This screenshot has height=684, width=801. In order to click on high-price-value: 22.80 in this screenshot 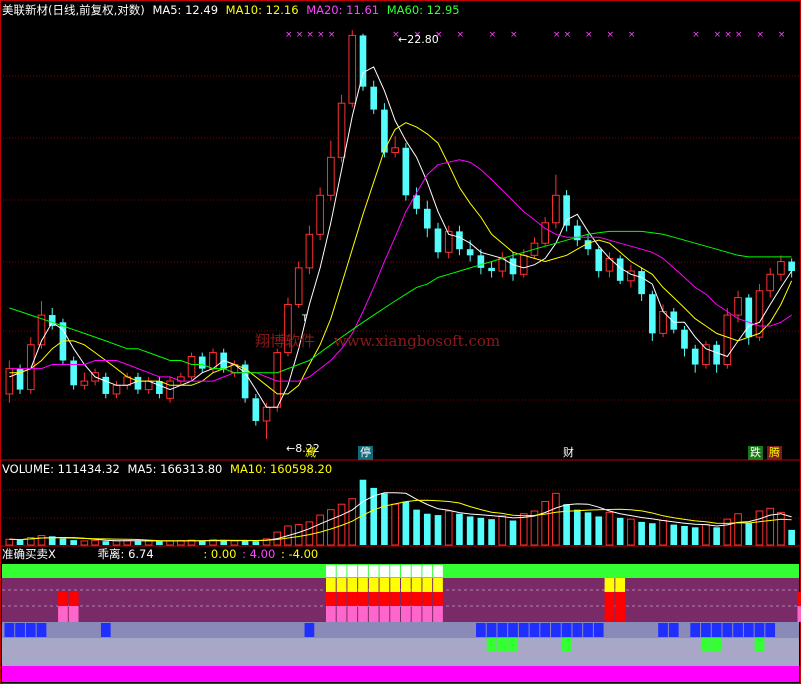, I will do `click(423, 39)`.